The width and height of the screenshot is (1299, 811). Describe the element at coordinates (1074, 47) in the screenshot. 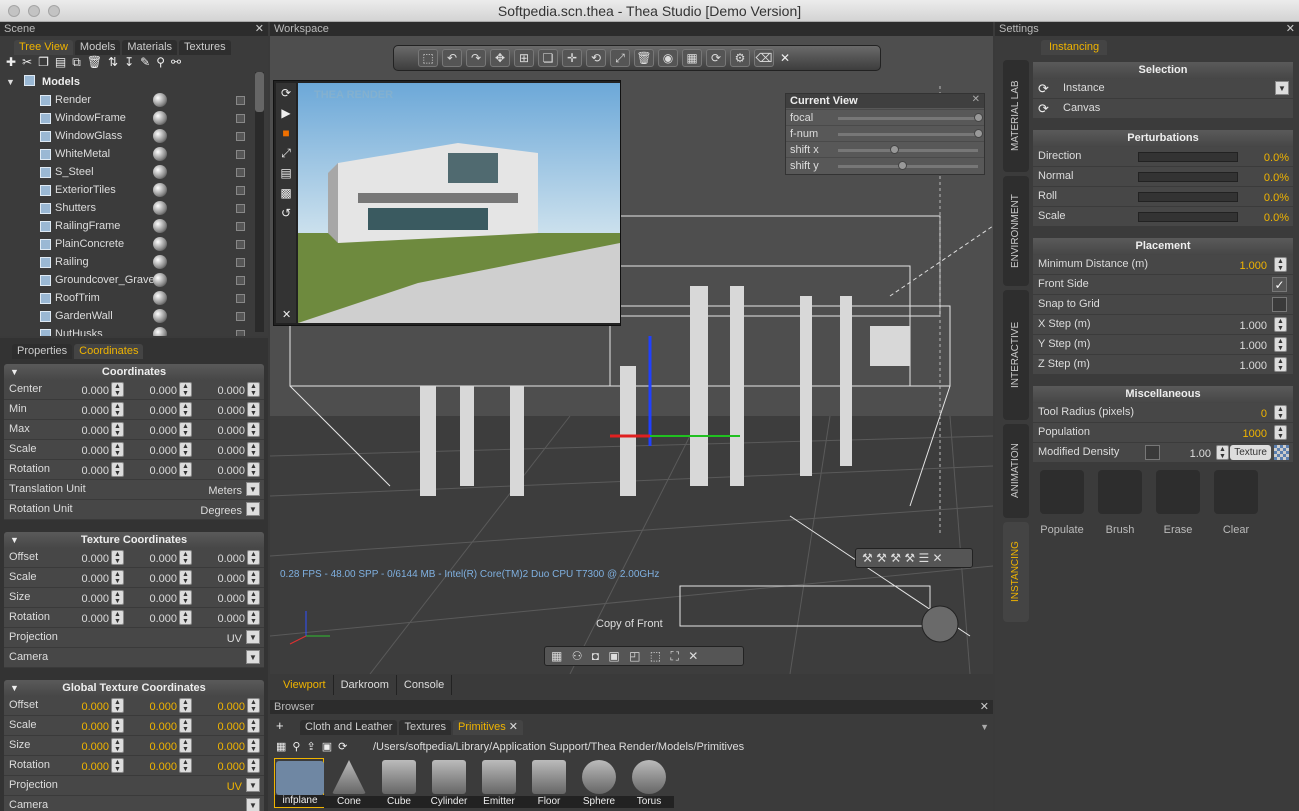

I see `tab-instancing: Instancing` at that location.